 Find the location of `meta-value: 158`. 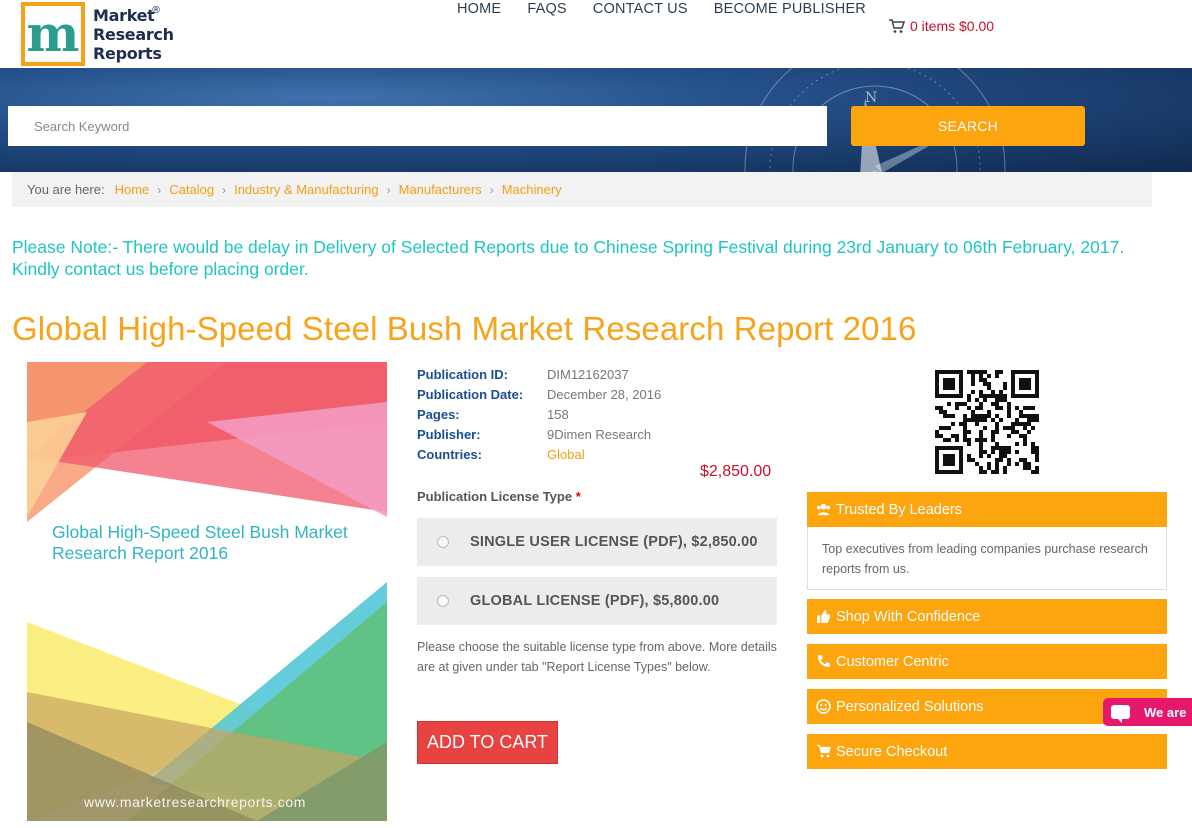

meta-value: 158 is located at coordinates (558, 414).